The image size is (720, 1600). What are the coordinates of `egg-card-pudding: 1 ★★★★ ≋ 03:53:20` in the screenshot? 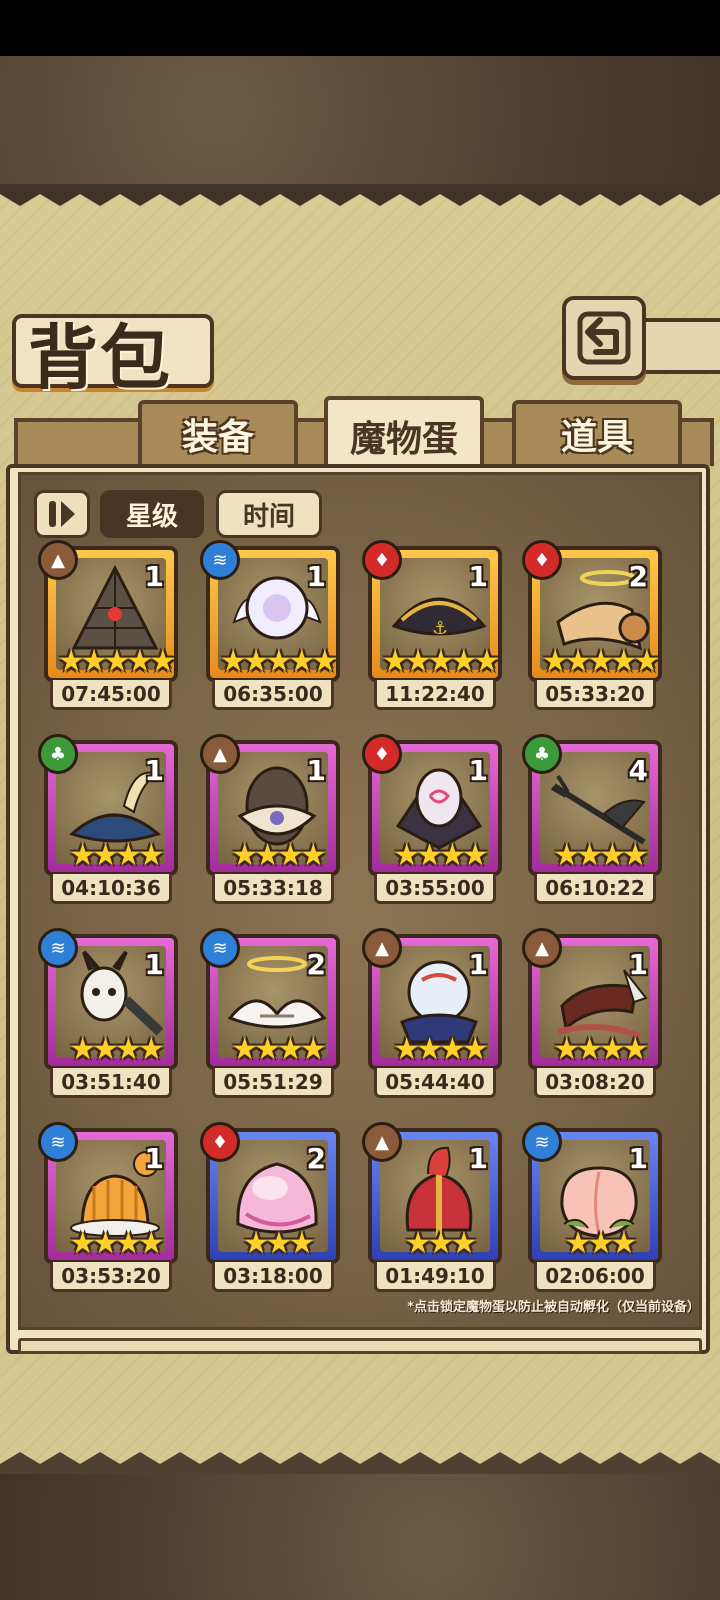 It's located at (108, 1210).